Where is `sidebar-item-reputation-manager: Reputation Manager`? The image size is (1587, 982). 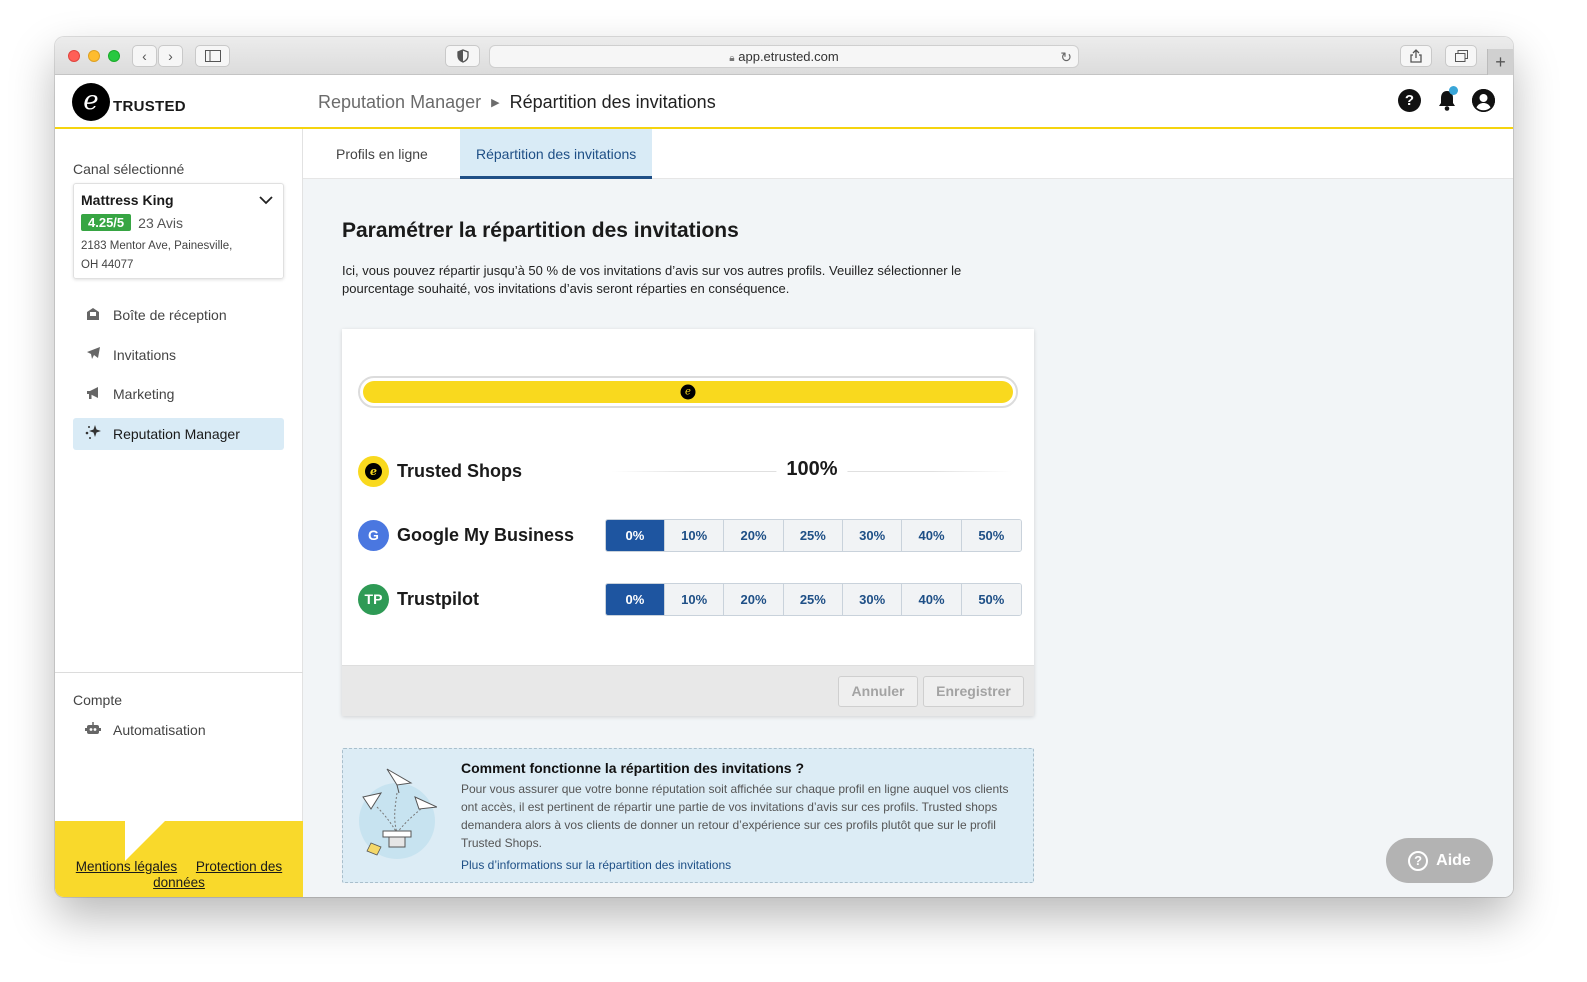
sidebar-item-reputation-manager: Reputation Manager is located at coordinates (178, 433).